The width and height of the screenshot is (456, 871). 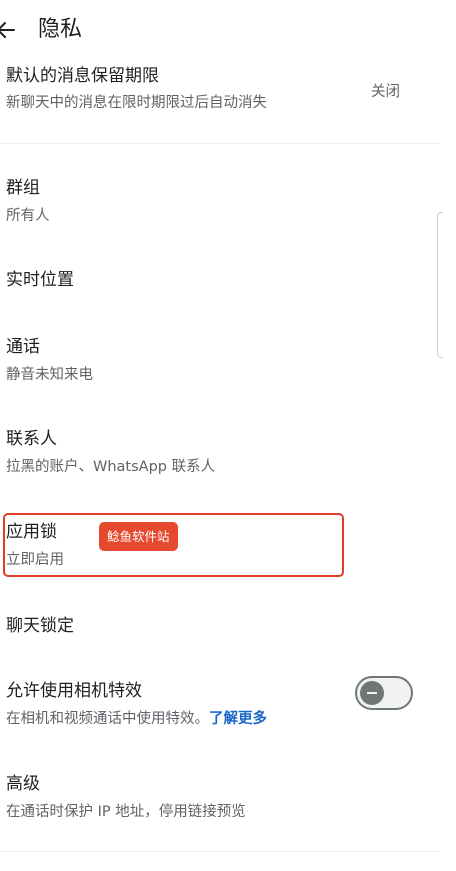 What do you see at coordinates (28, 216) in the screenshot?
I see `setting-subtitle: 所有人` at bounding box center [28, 216].